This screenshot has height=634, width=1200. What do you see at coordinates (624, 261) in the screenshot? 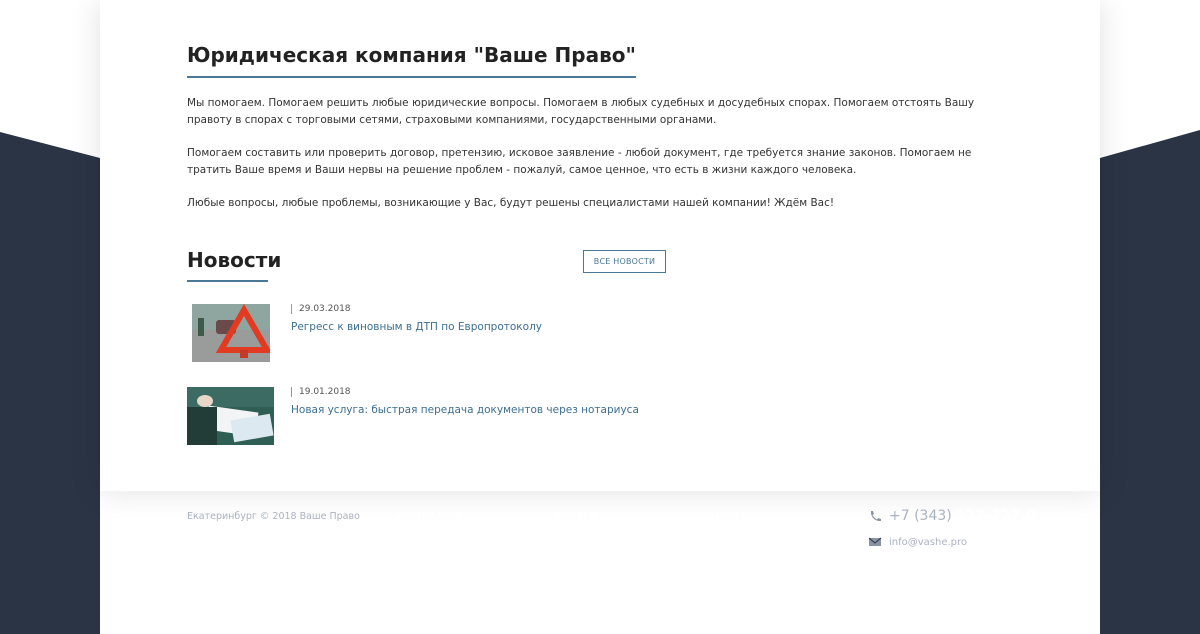
I see `all-news-button: ВСЕ НОВОСТИ` at bounding box center [624, 261].